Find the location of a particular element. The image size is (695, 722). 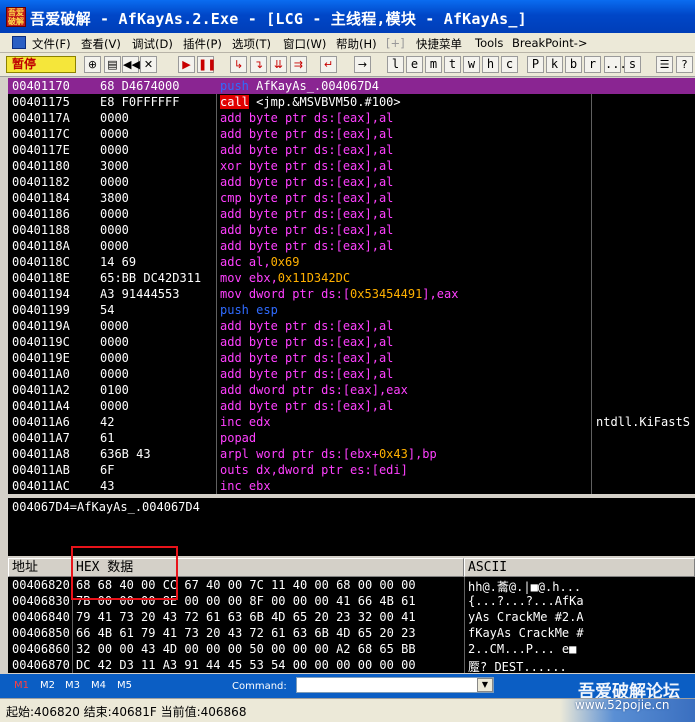

info-pane: 004067D4=AfKayAs_.004067D4 is located at coordinates (351, 526).